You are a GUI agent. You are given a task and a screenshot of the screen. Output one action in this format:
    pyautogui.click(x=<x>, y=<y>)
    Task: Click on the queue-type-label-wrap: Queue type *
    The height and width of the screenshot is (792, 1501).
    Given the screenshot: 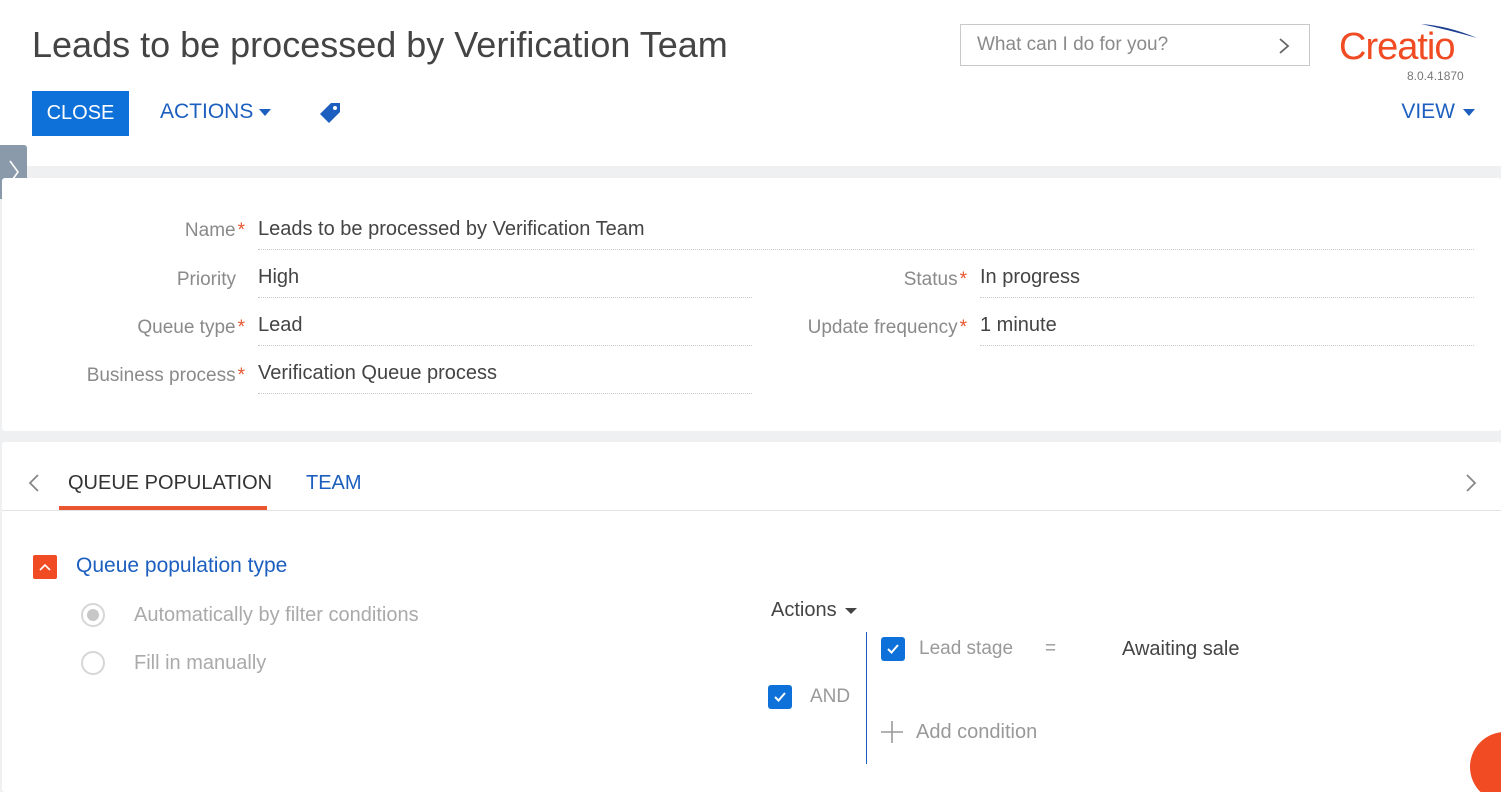 What is the action you would take?
    pyautogui.click(x=123, y=341)
    